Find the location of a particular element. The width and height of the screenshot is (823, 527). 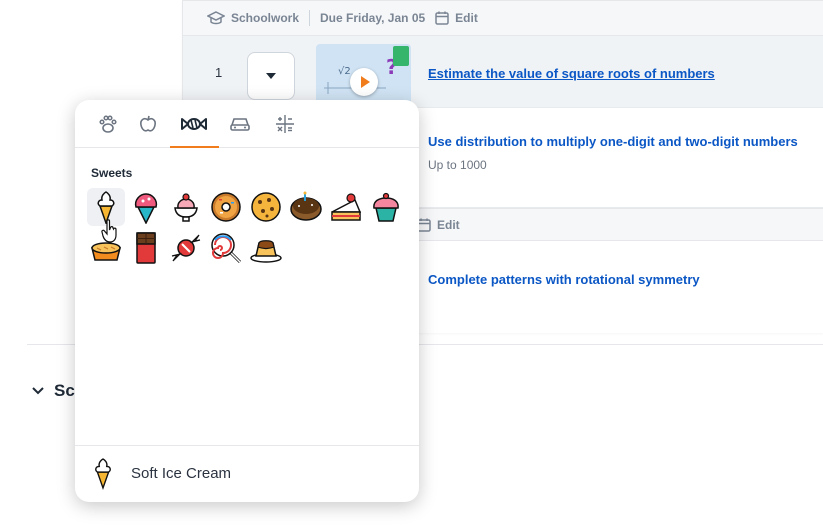

tab-symbols is located at coordinates (285, 124).